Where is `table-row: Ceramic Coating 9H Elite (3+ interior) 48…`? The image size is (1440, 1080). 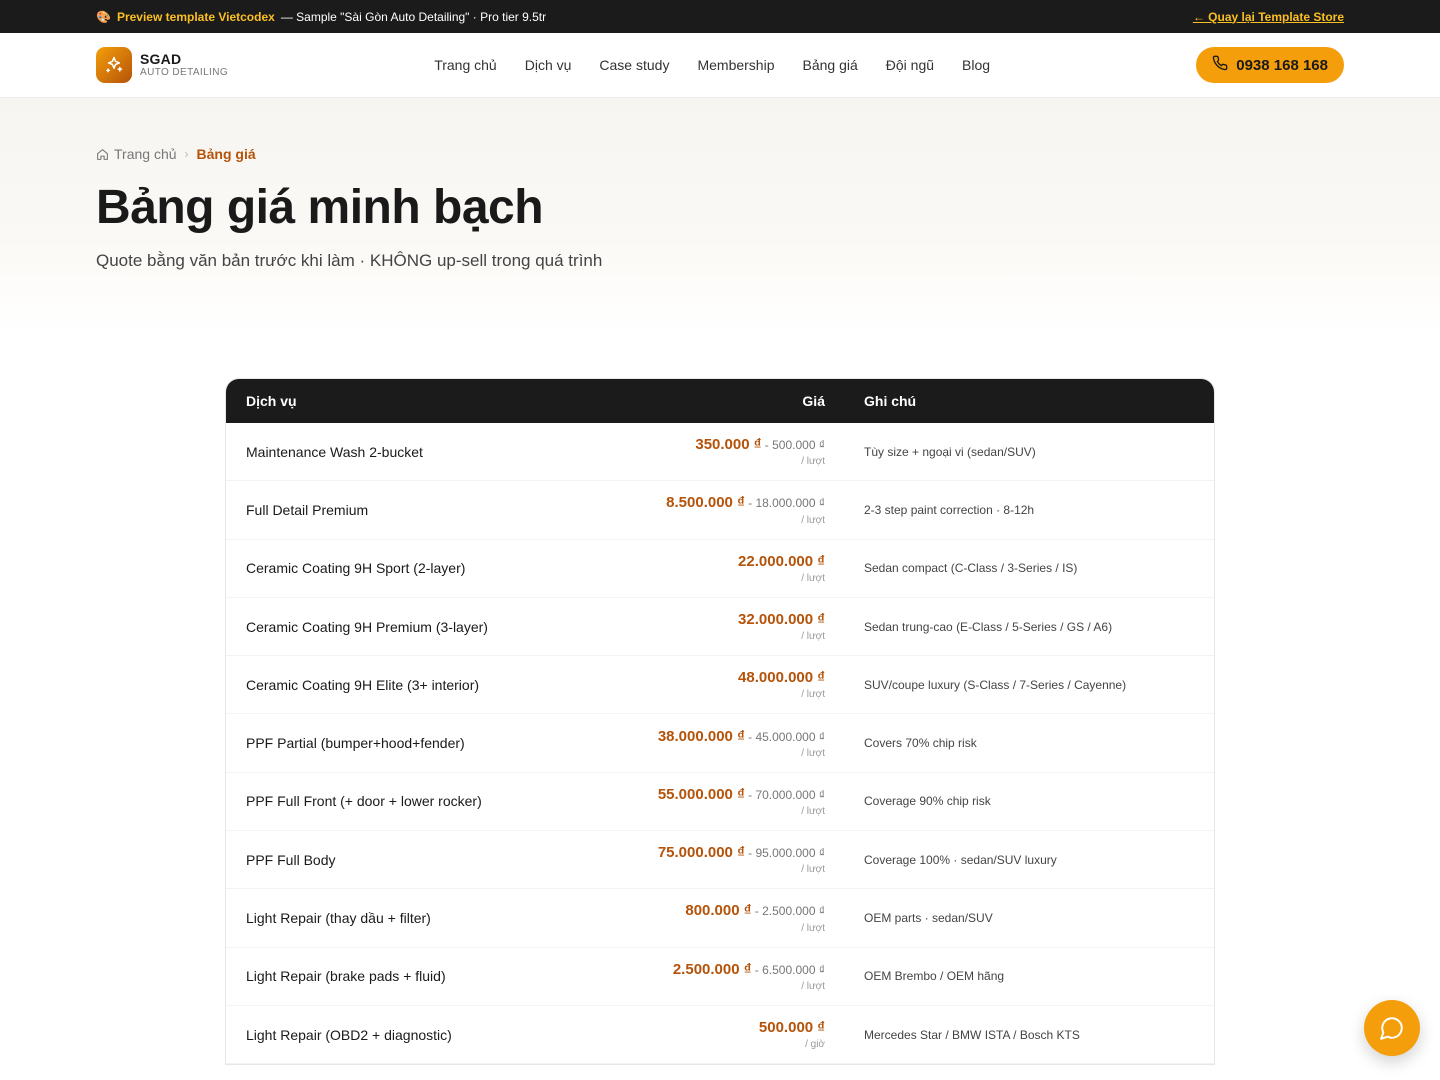
table-row: Ceramic Coating 9H Elite (3+ interior) 48… is located at coordinates (720, 685).